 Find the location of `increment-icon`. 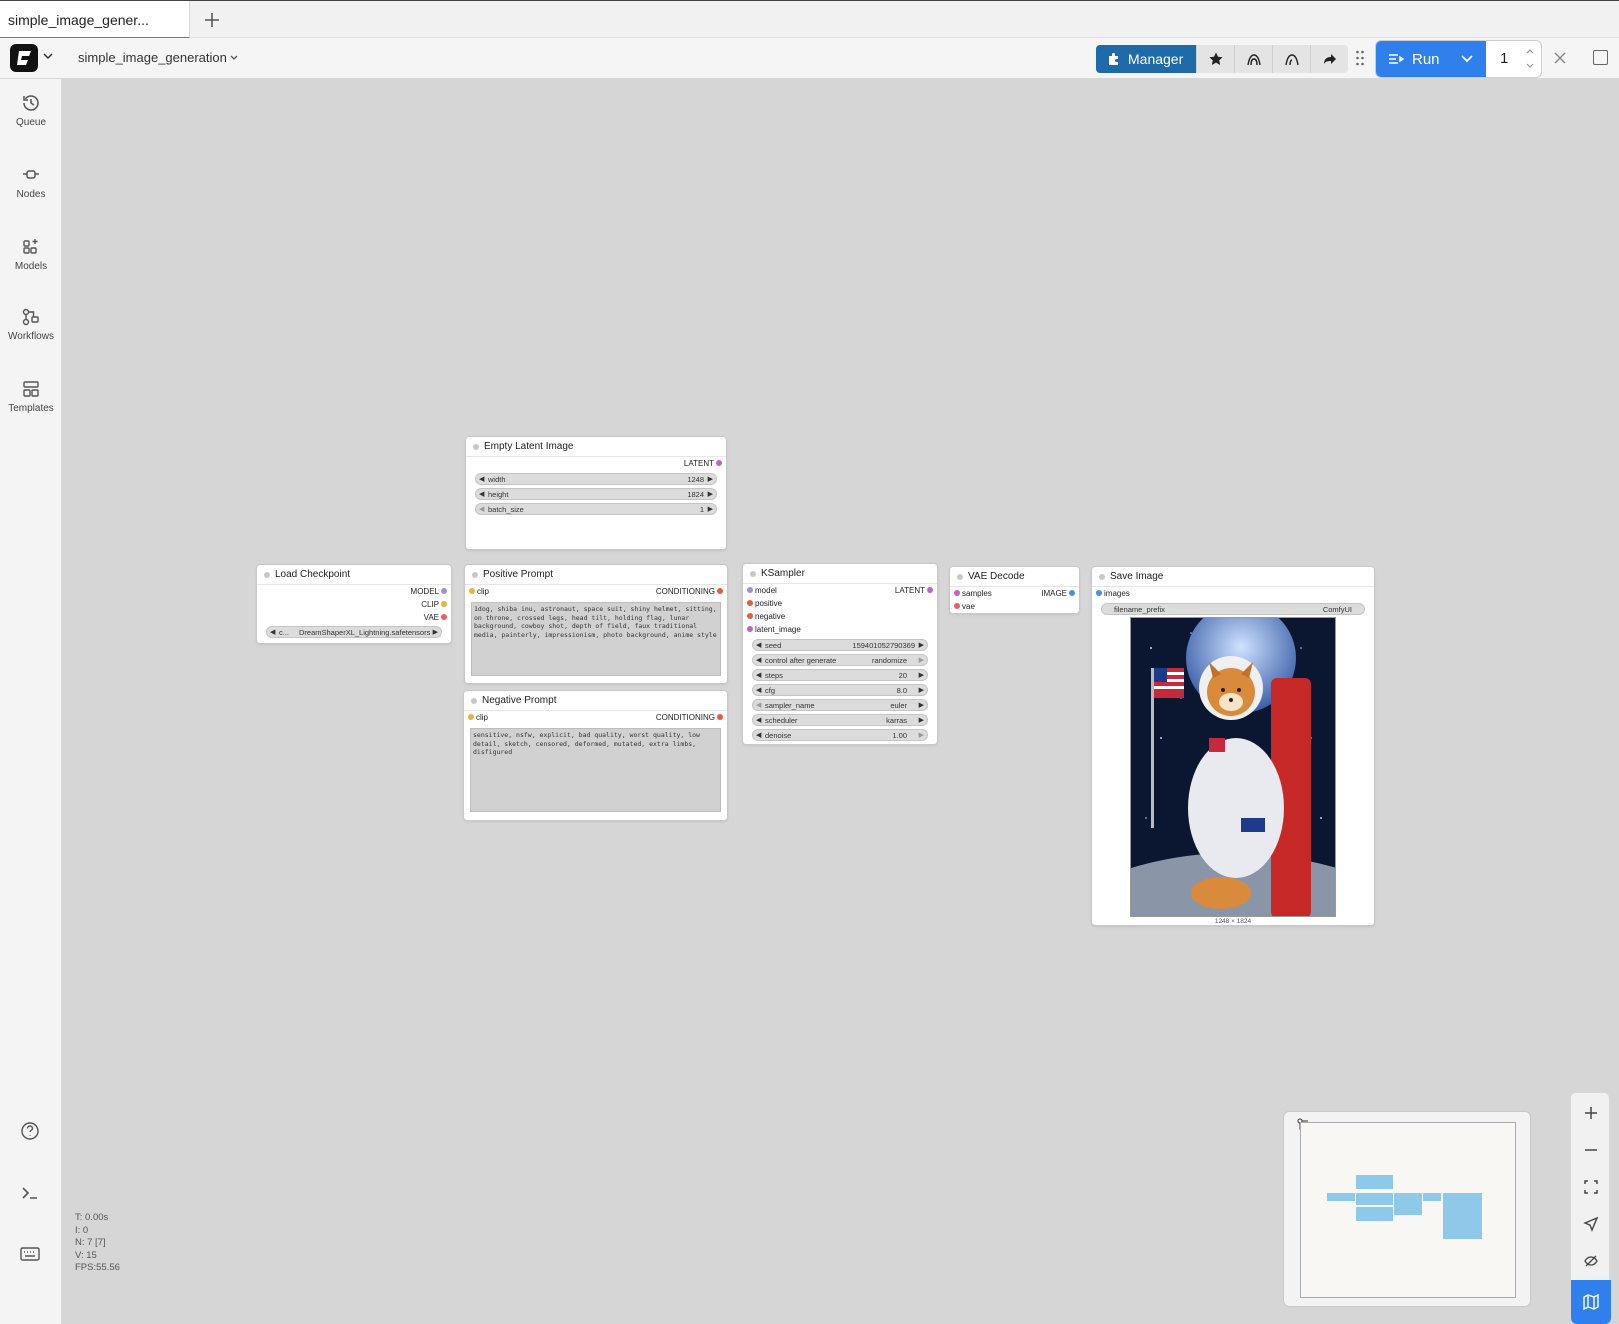

increment-icon is located at coordinates (1530, 51).